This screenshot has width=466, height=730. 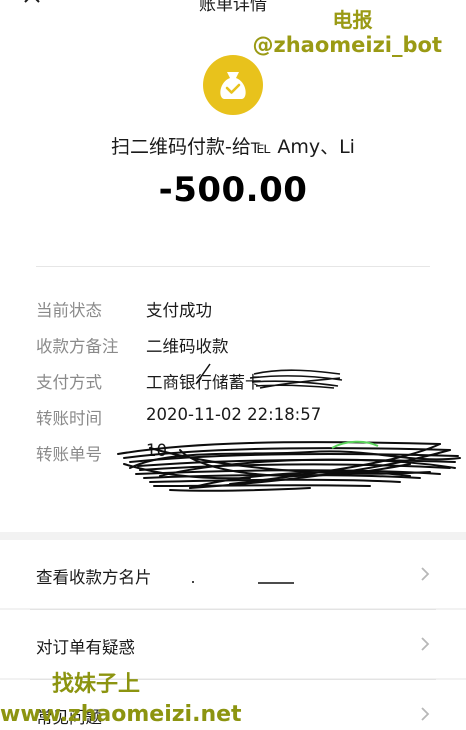 What do you see at coordinates (233, 147) in the screenshot?
I see `payment-title: 扫二维码付款-给℡ Amy、Li` at bounding box center [233, 147].